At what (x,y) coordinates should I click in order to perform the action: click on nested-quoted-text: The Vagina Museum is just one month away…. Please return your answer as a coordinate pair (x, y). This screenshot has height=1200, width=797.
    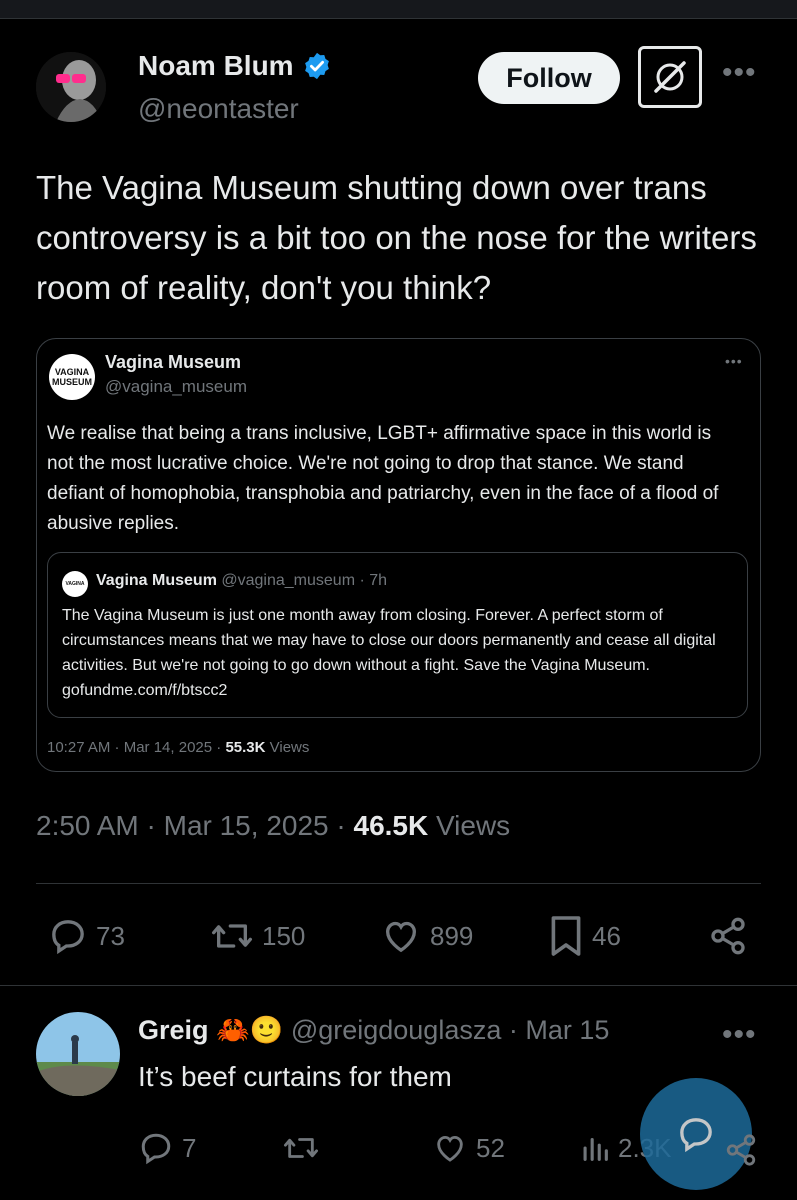
    Looking at the image, I should click on (389, 653).